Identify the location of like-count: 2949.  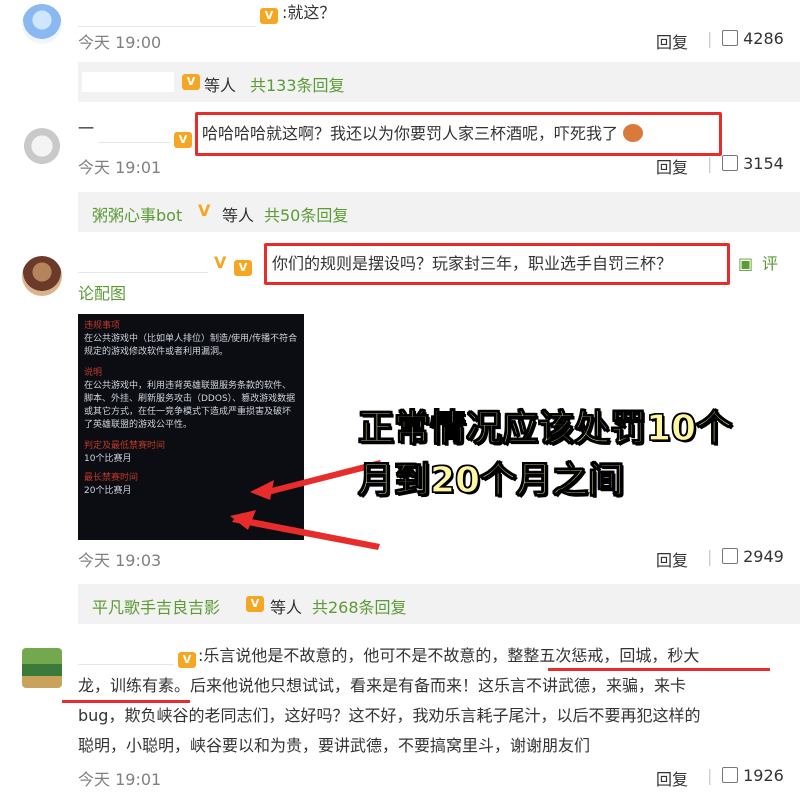
(763, 556).